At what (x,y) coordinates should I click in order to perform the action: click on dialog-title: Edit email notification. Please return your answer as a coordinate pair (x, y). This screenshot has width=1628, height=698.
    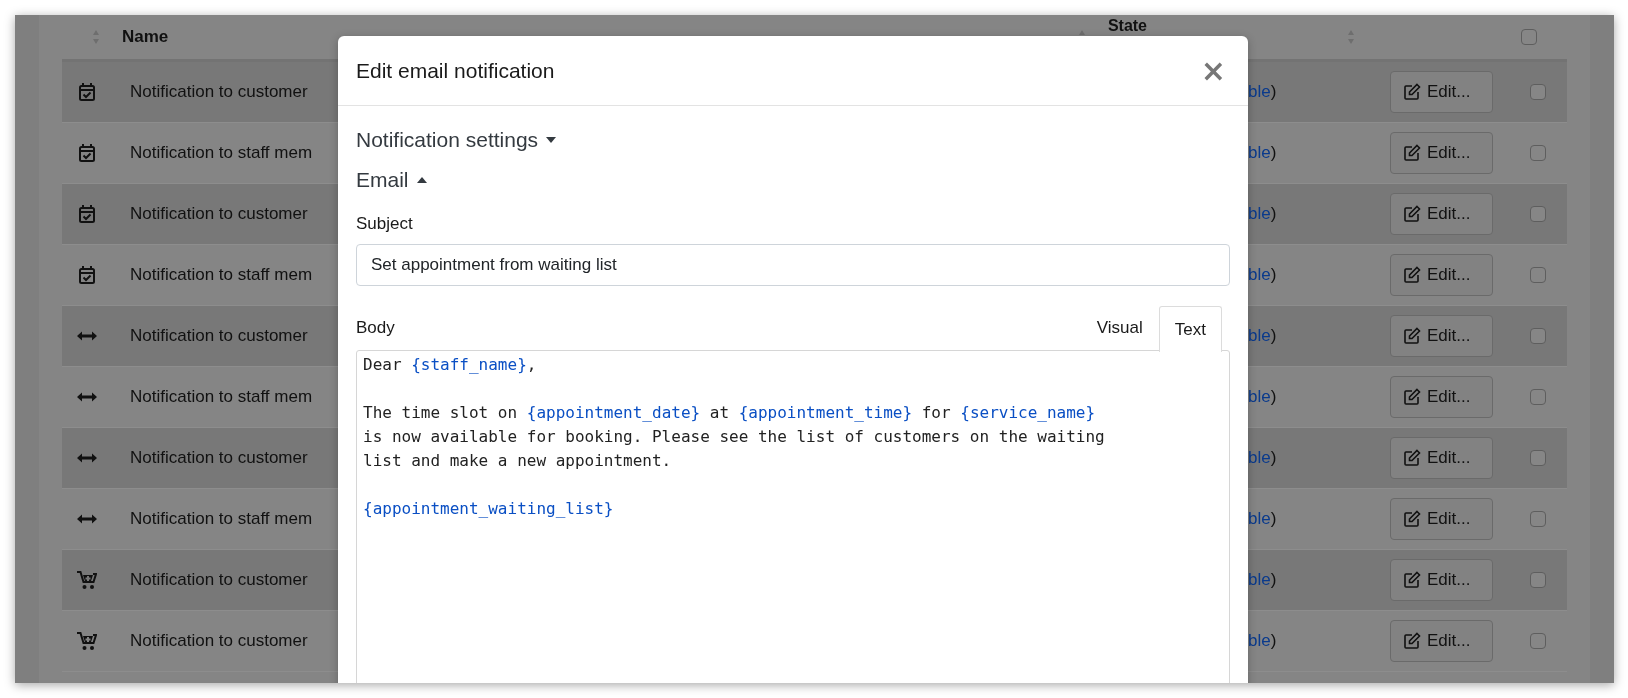
    Looking at the image, I should click on (455, 70).